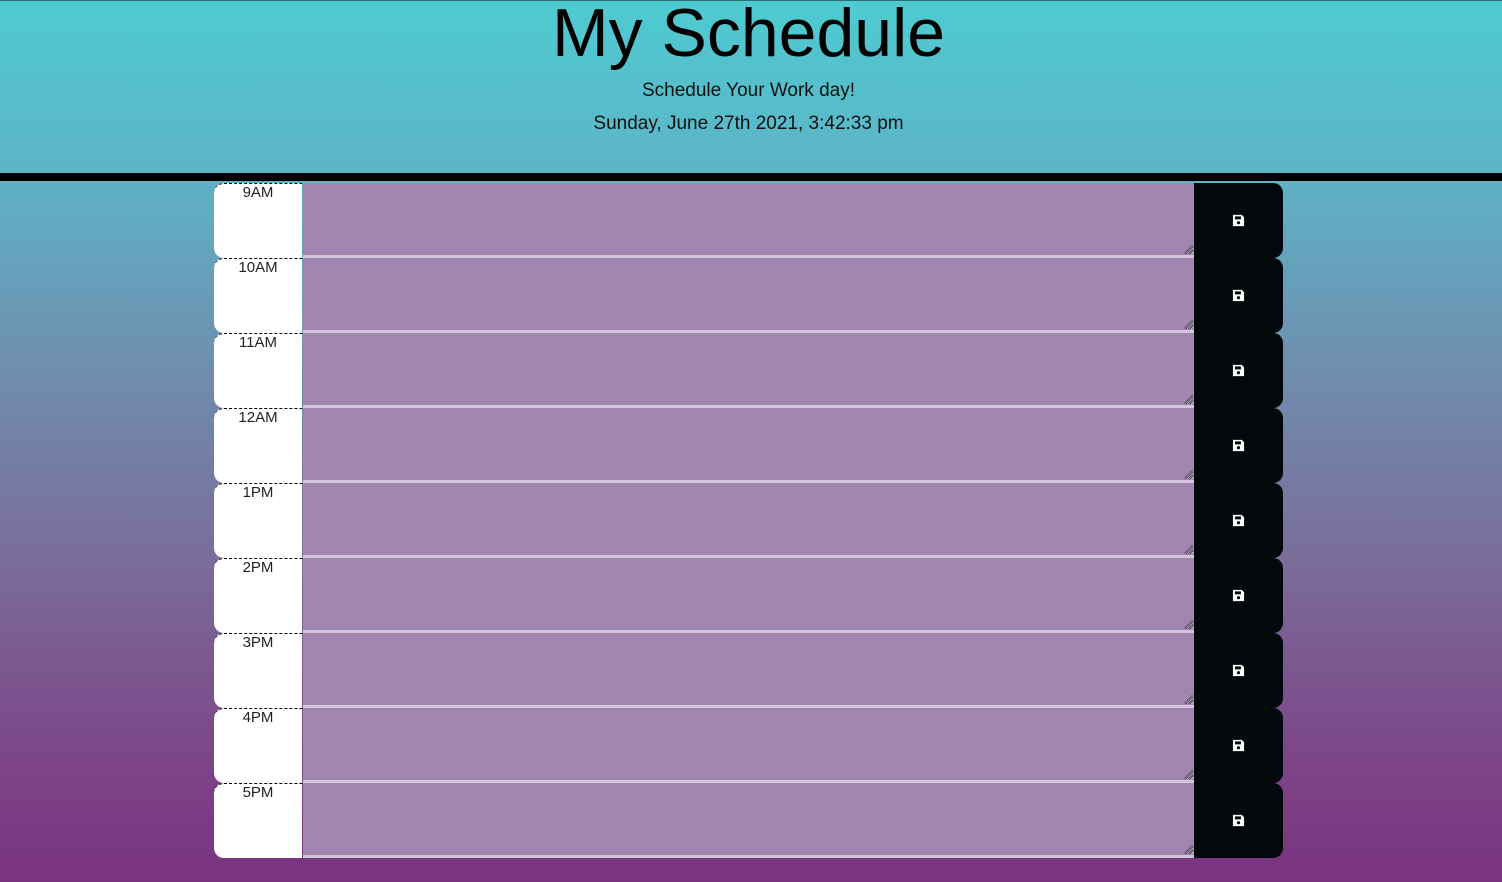 This screenshot has width=1502, height=882. Describe the element at coordinates (258, 295) in the screenshot. I see `hour-label: 10AM` at that location.